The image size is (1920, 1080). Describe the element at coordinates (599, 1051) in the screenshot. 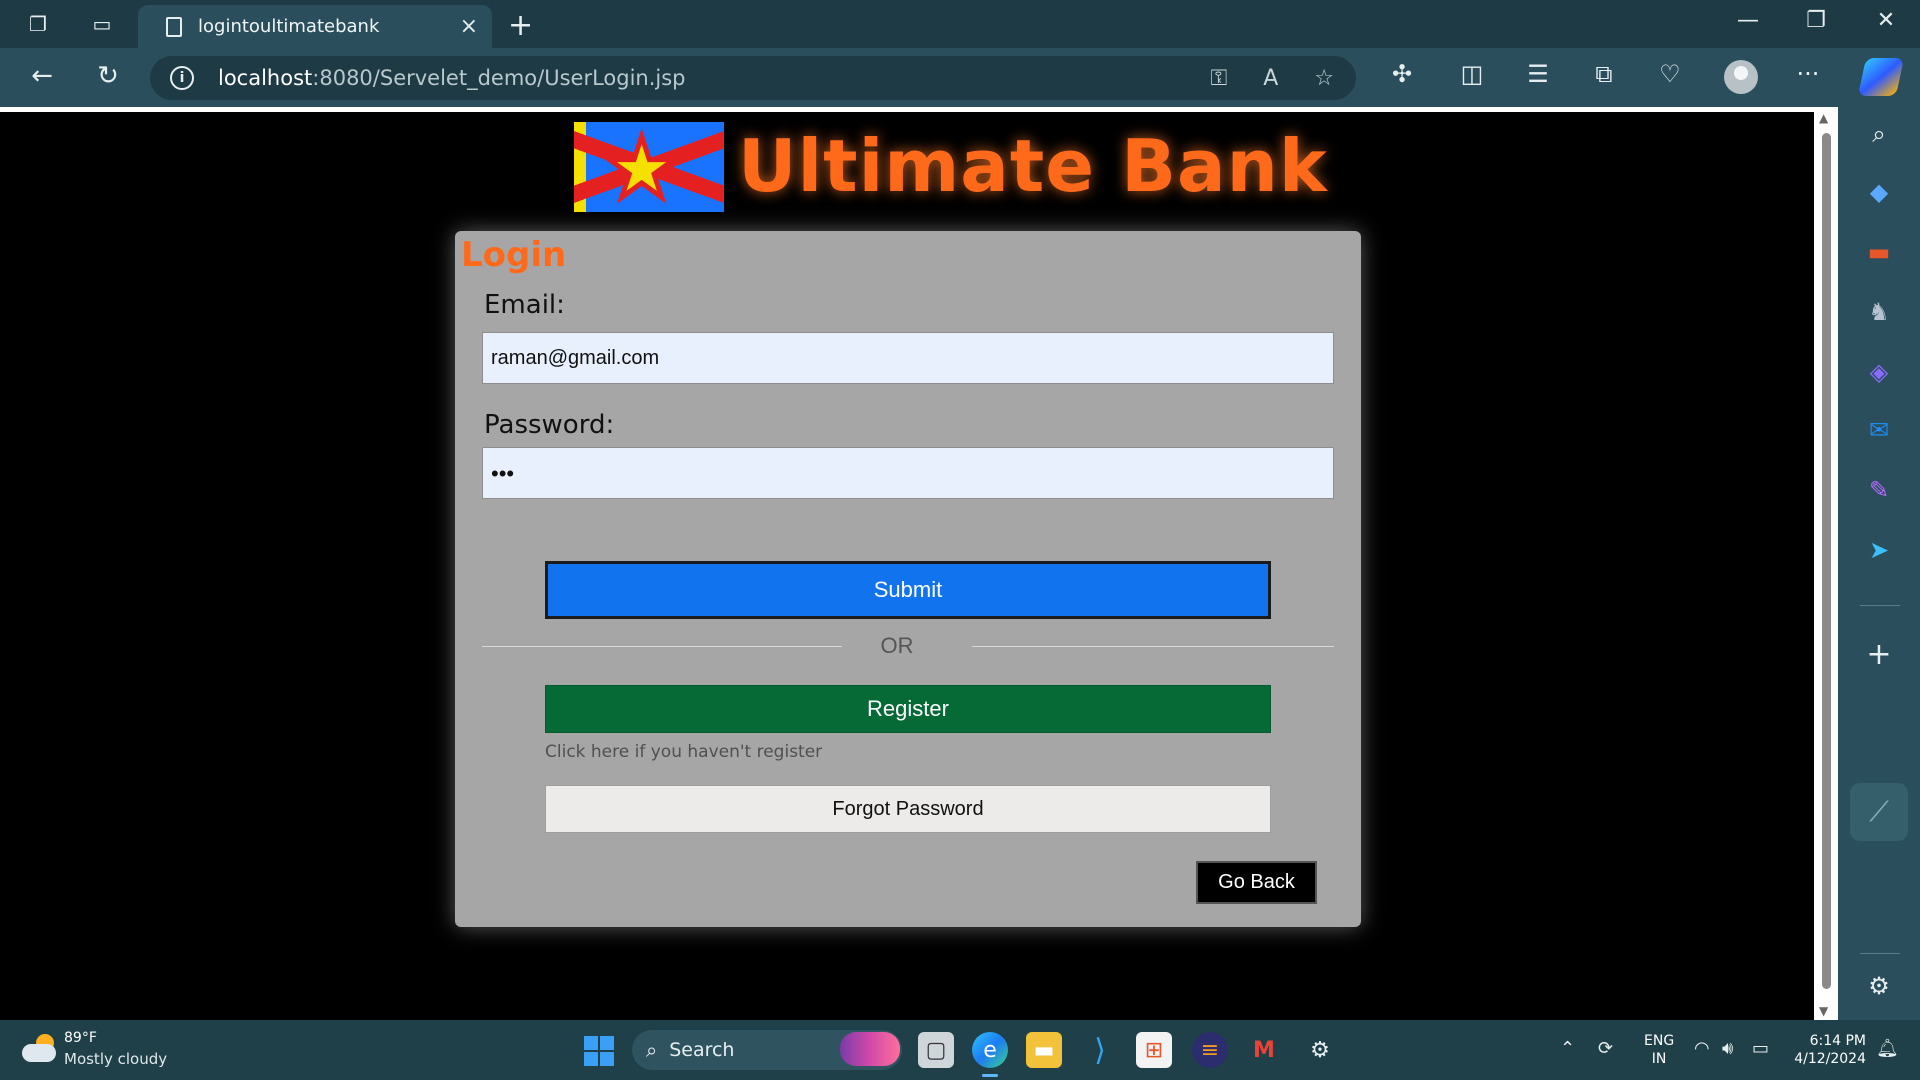

I see `windows-start-icon` at that location.